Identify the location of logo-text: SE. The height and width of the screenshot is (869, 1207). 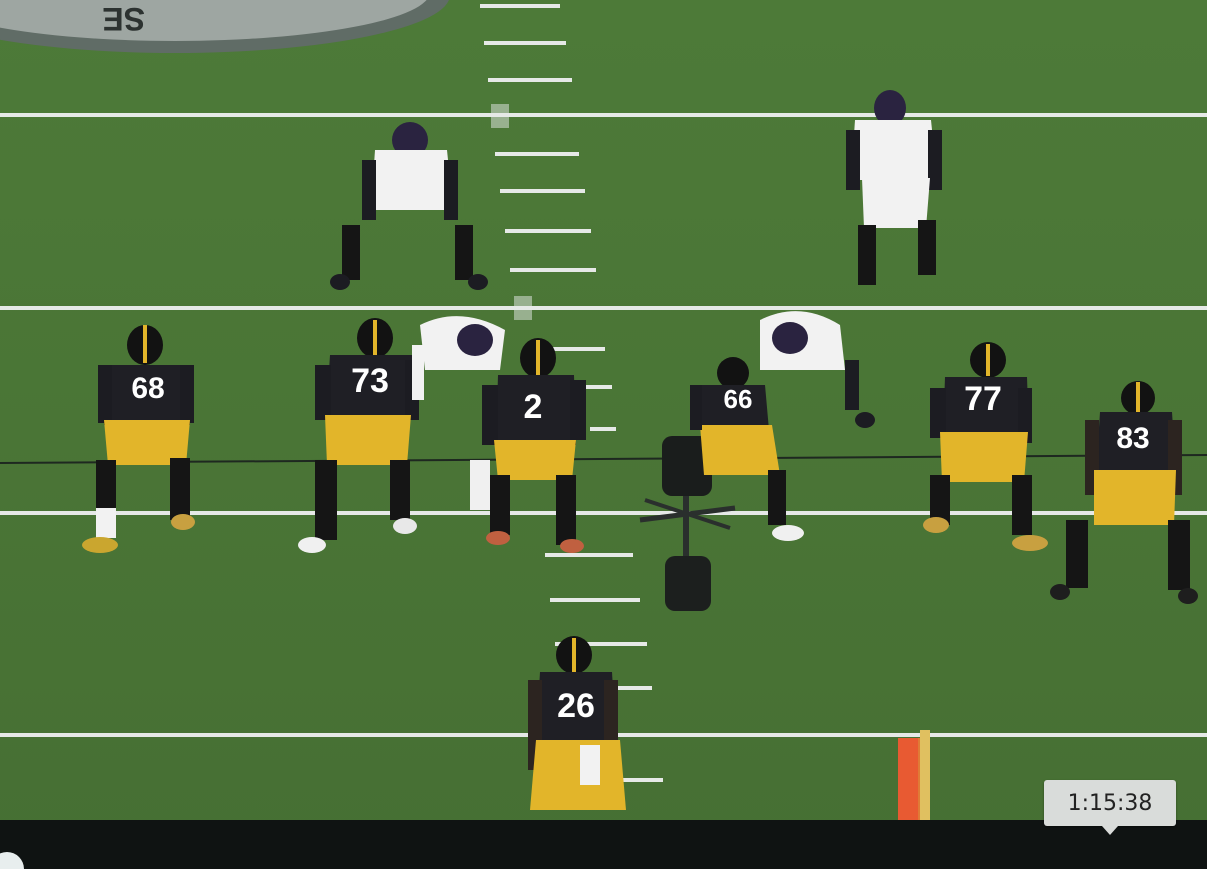
(123, 19).